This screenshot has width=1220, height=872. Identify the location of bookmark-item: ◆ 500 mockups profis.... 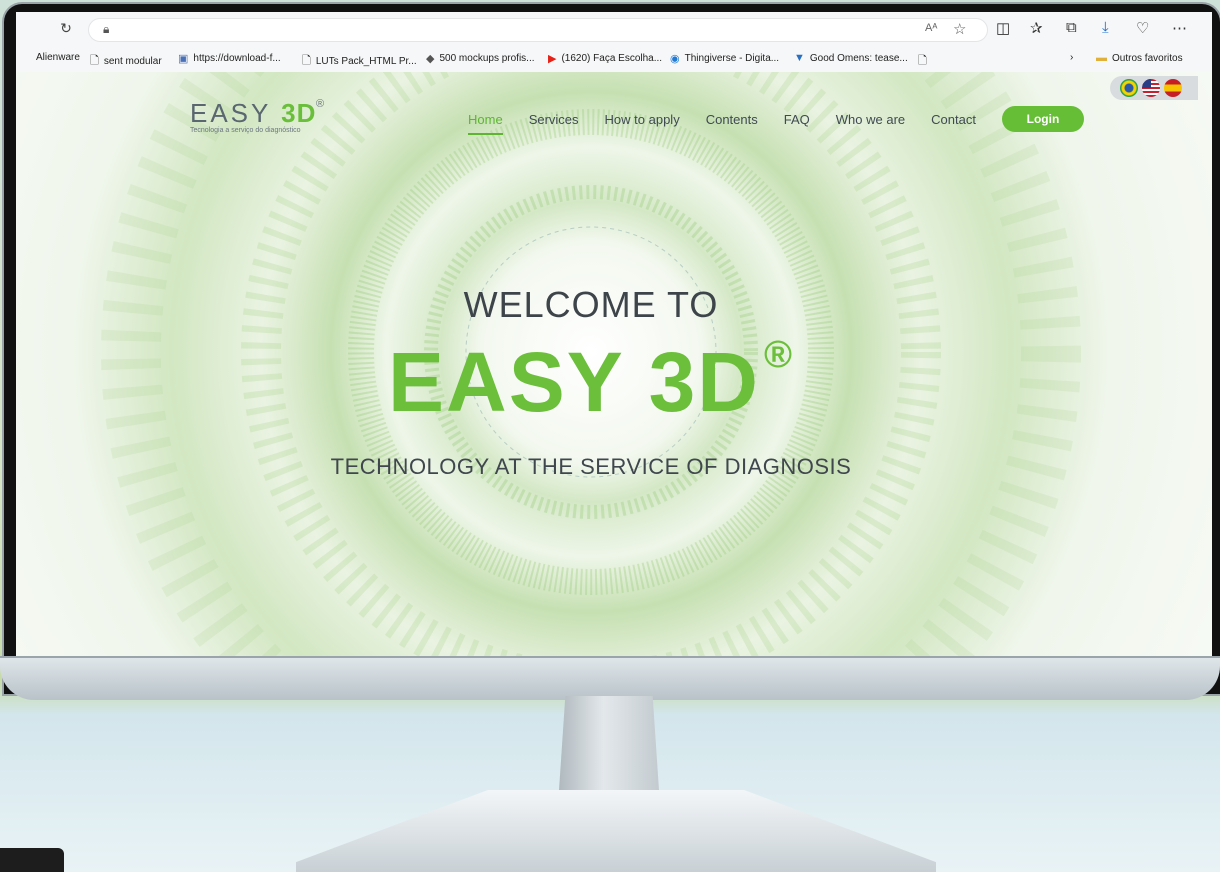
(480, 58).